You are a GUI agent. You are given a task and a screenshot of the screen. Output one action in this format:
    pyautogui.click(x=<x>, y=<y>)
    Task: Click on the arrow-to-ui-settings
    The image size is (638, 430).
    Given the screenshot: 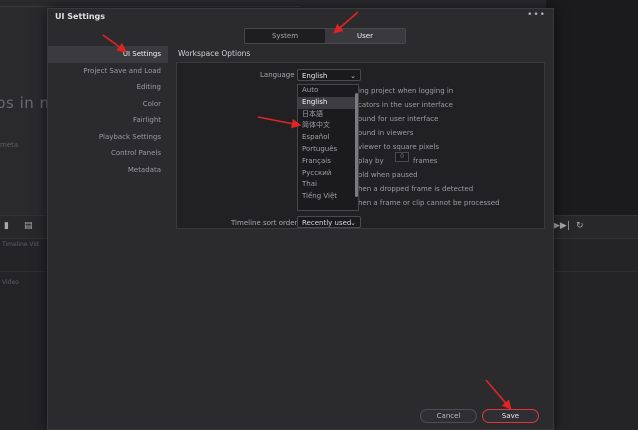 What is the action you would take?
    pyautogui.click(x=114, y=43)
    